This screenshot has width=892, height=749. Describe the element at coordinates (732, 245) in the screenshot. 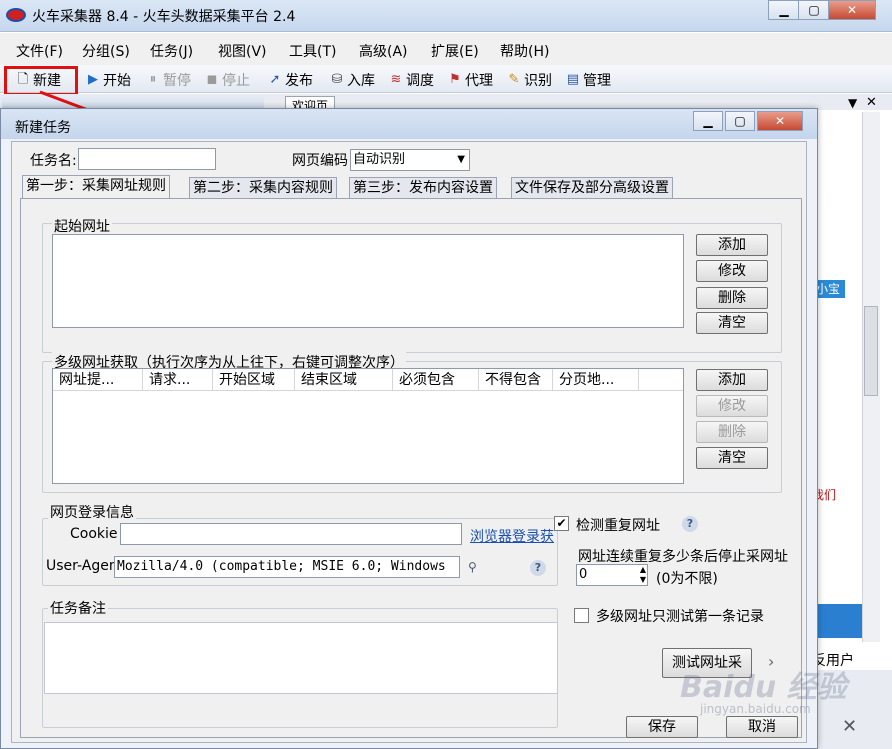

I see `start-url-add-button: 添加` at that location.